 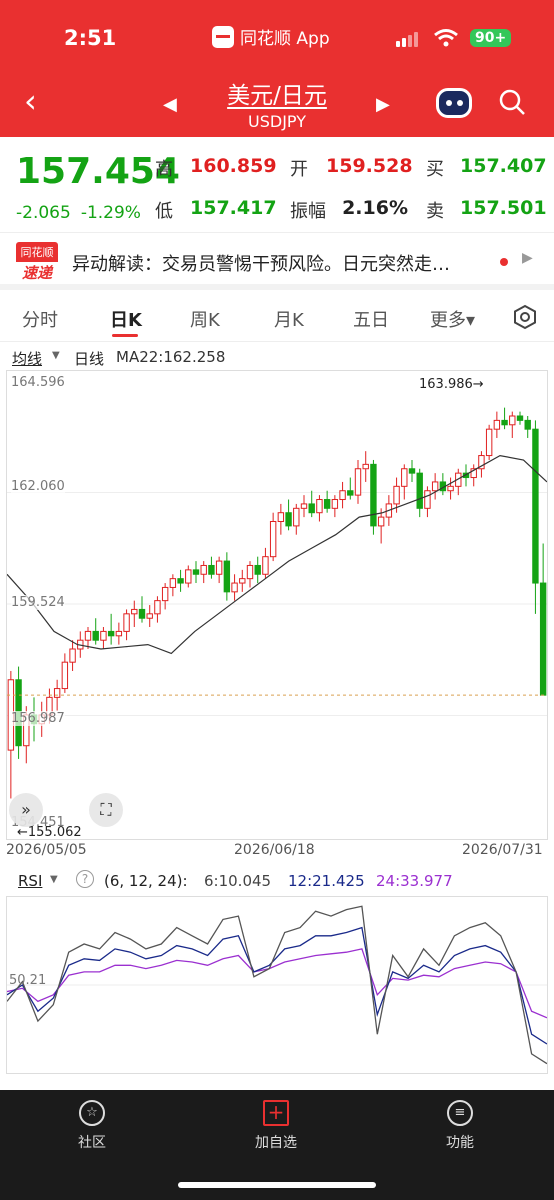 I want to click on plus-icon: +, so click(x=276, y=1113).